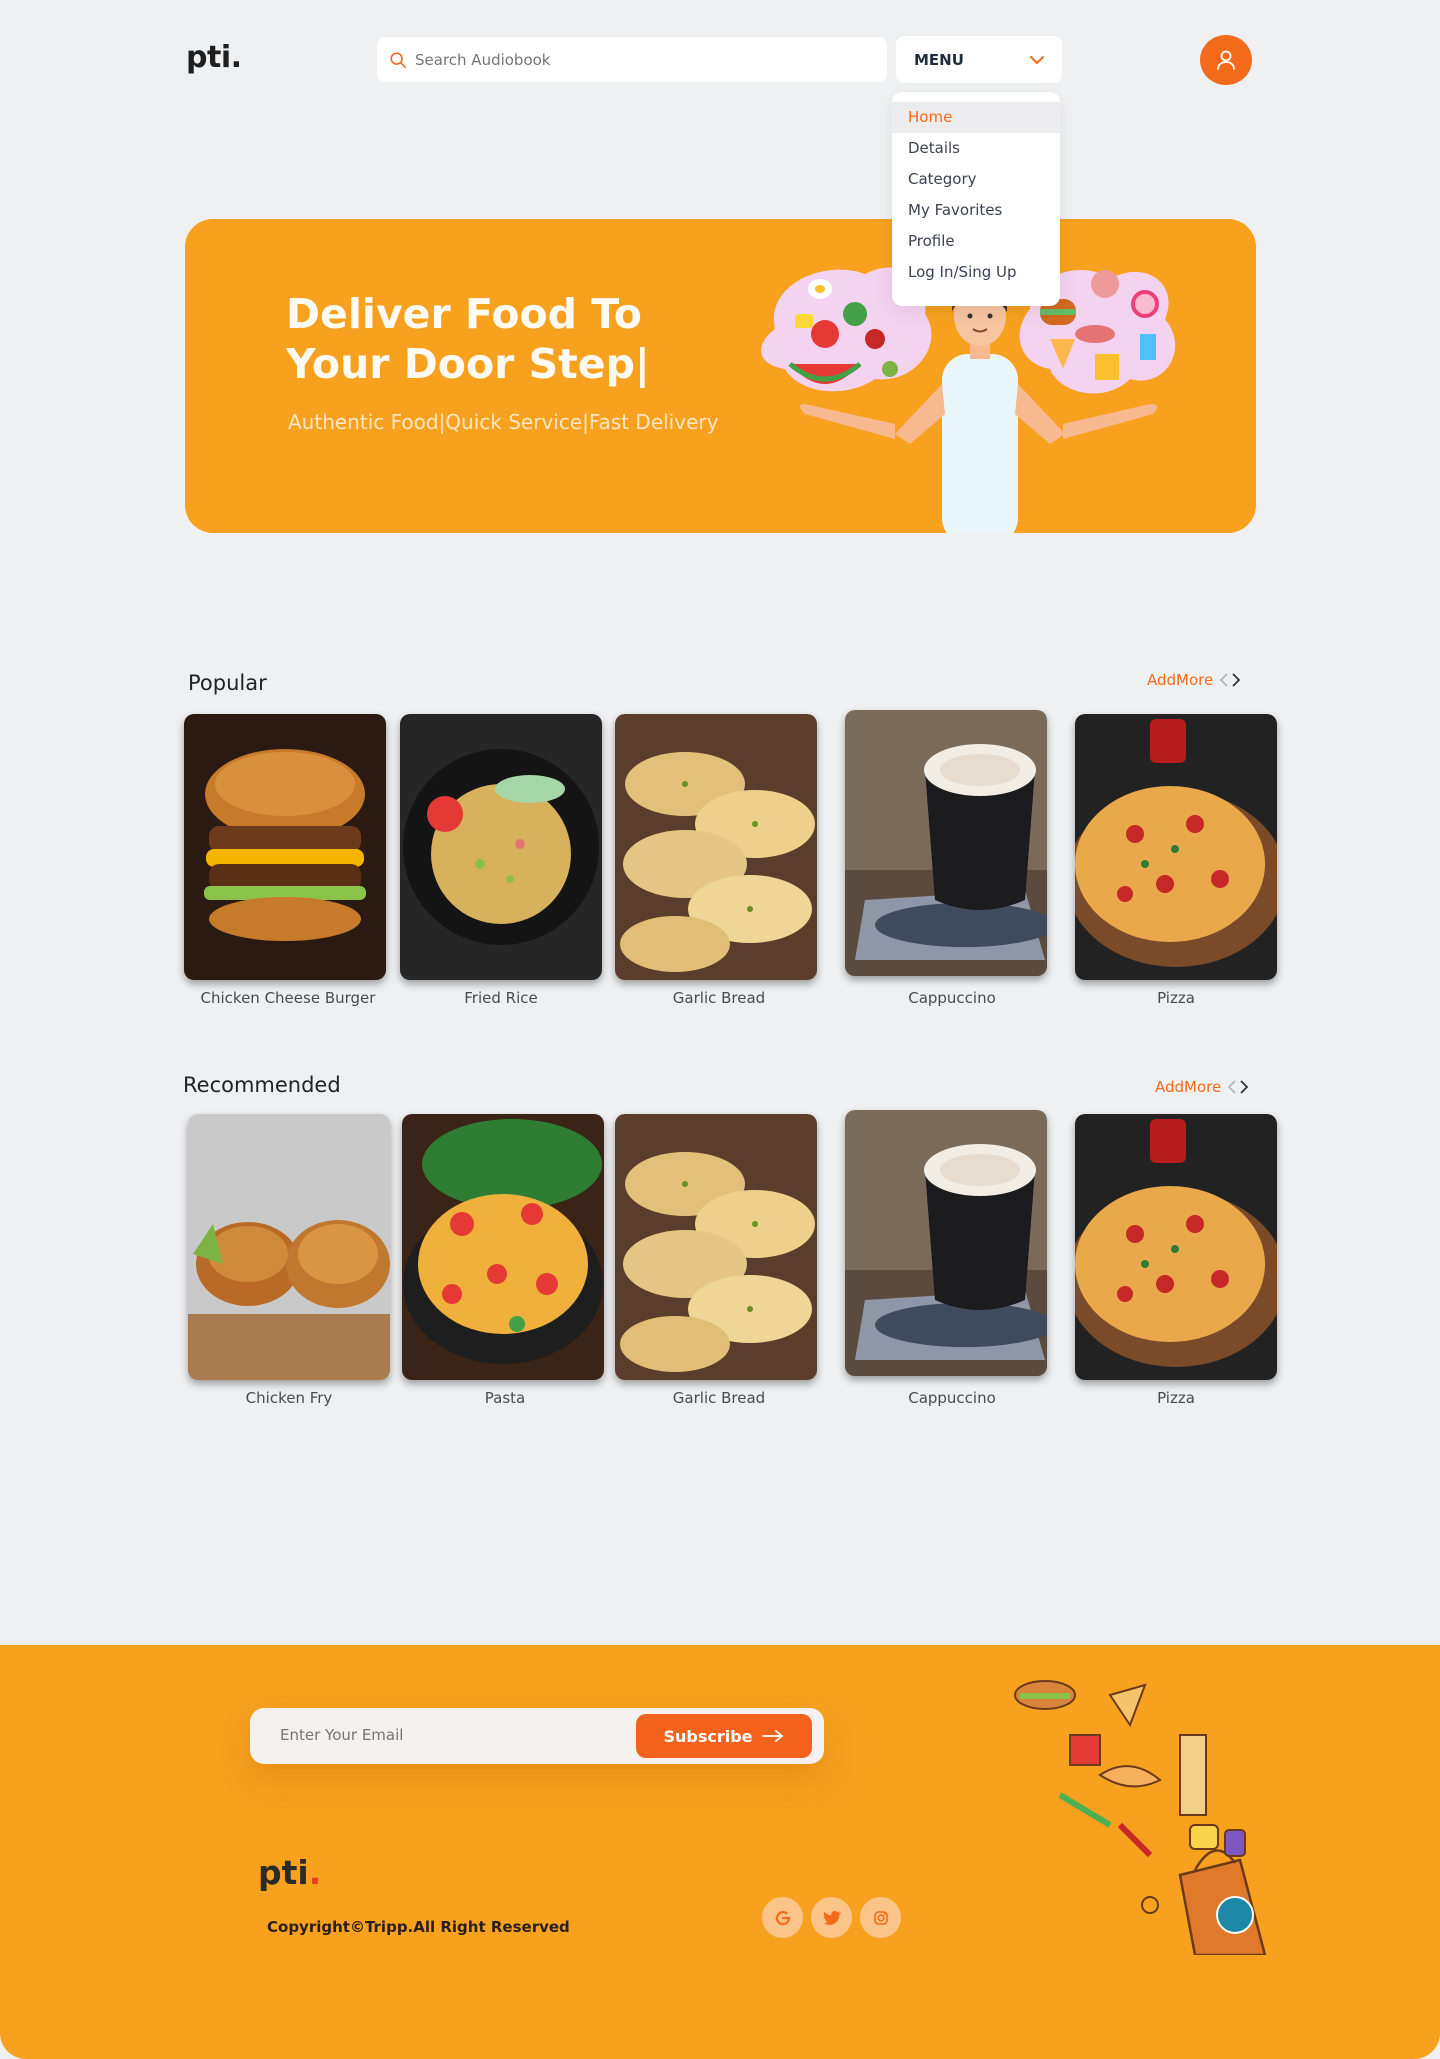  Describe the element at coordinates (288, 998) in the screenshot. I see `food-card-label: Chicken Cheese Burger` at that location.